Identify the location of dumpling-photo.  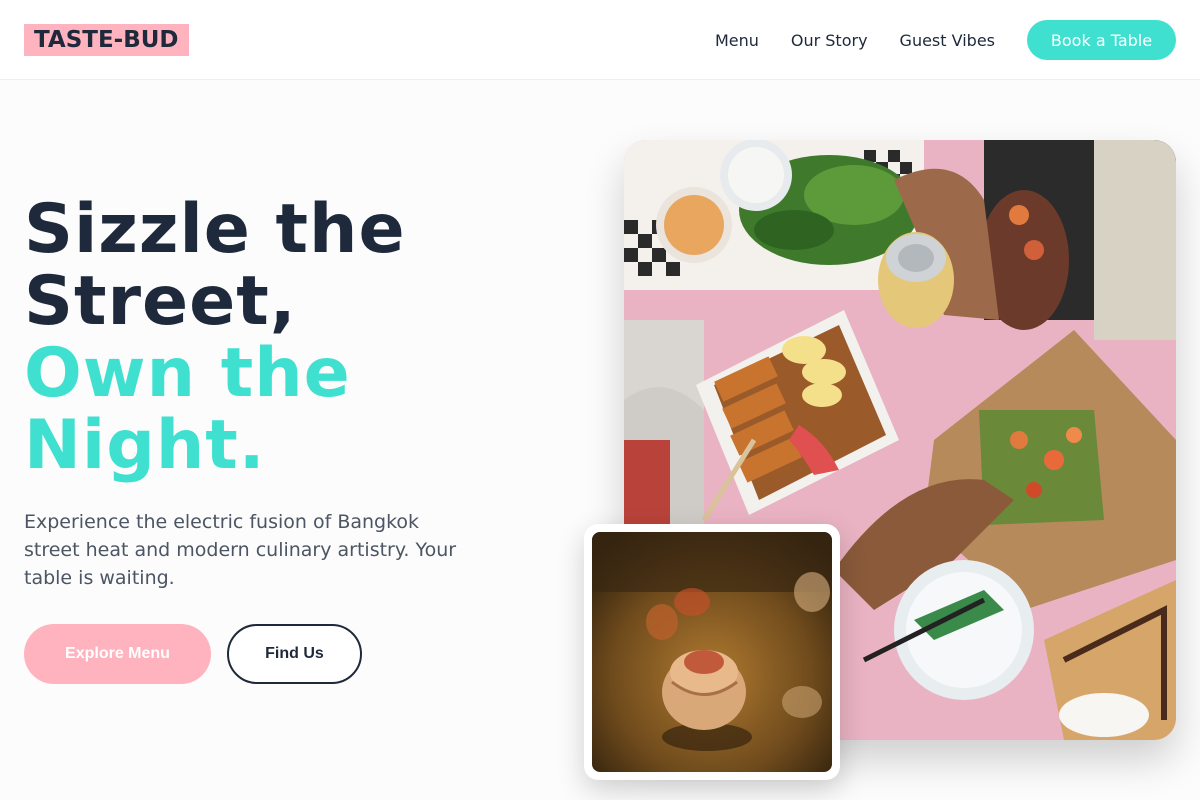
(712, 652).